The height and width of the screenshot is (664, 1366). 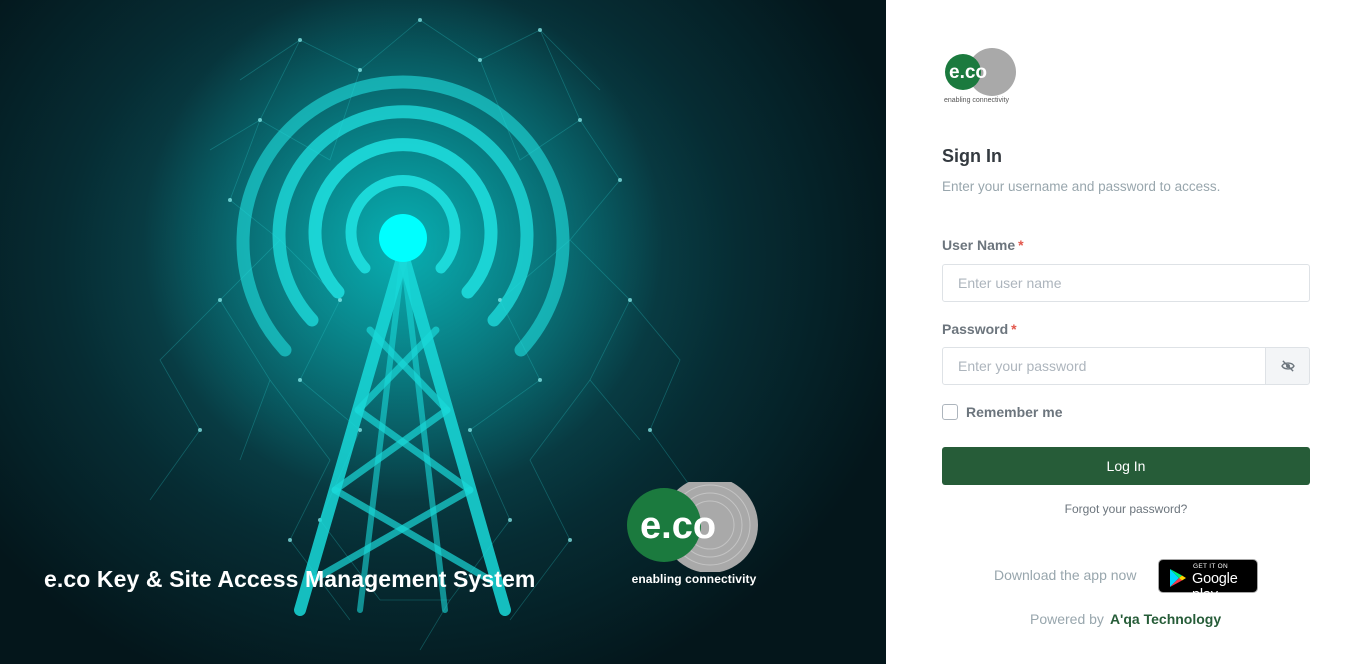 What do you see at coordinates (975, 329) in the screenshot?
I see `password-label-text: Password` at bounding box center [975, 329].